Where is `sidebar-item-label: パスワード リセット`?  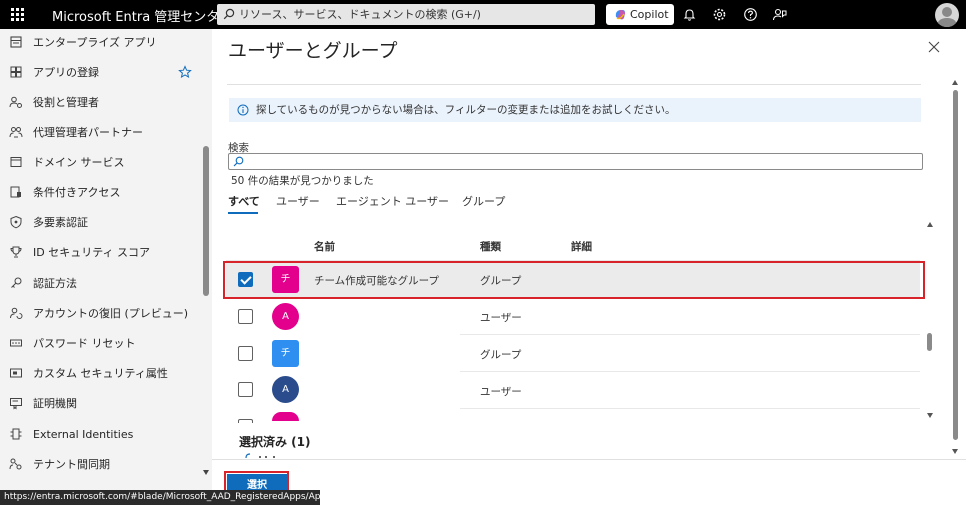 sidebar-item-label: パスワード リセット is located at coordinates (84, 343).